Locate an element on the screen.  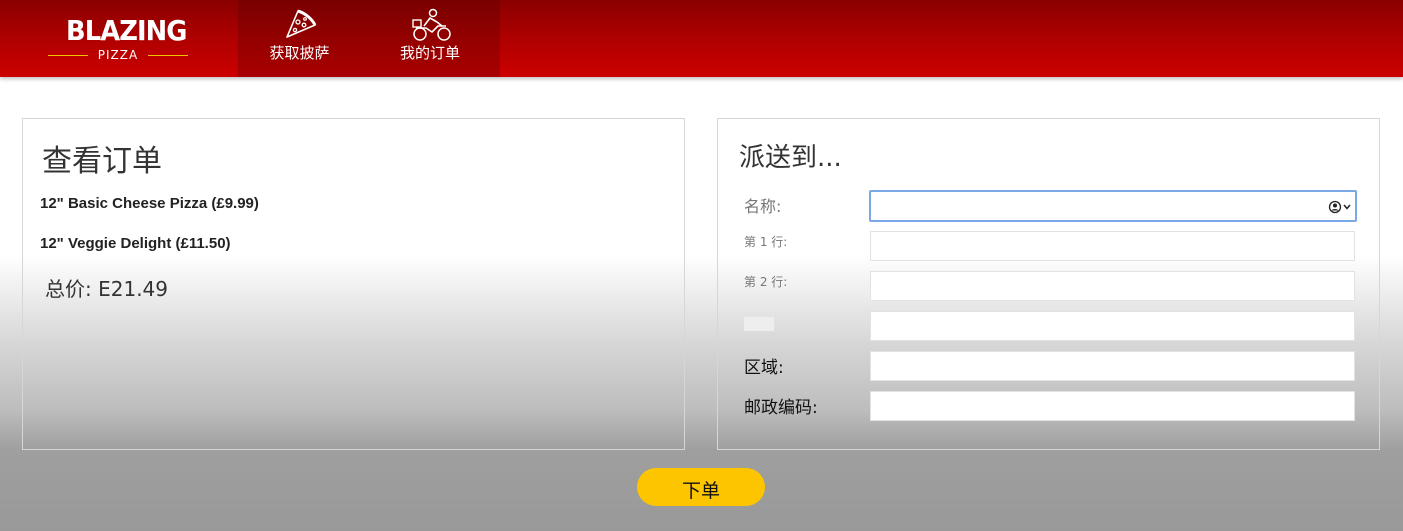
address-line1-label: 第 1 行: is located at coordinates (766, 242).